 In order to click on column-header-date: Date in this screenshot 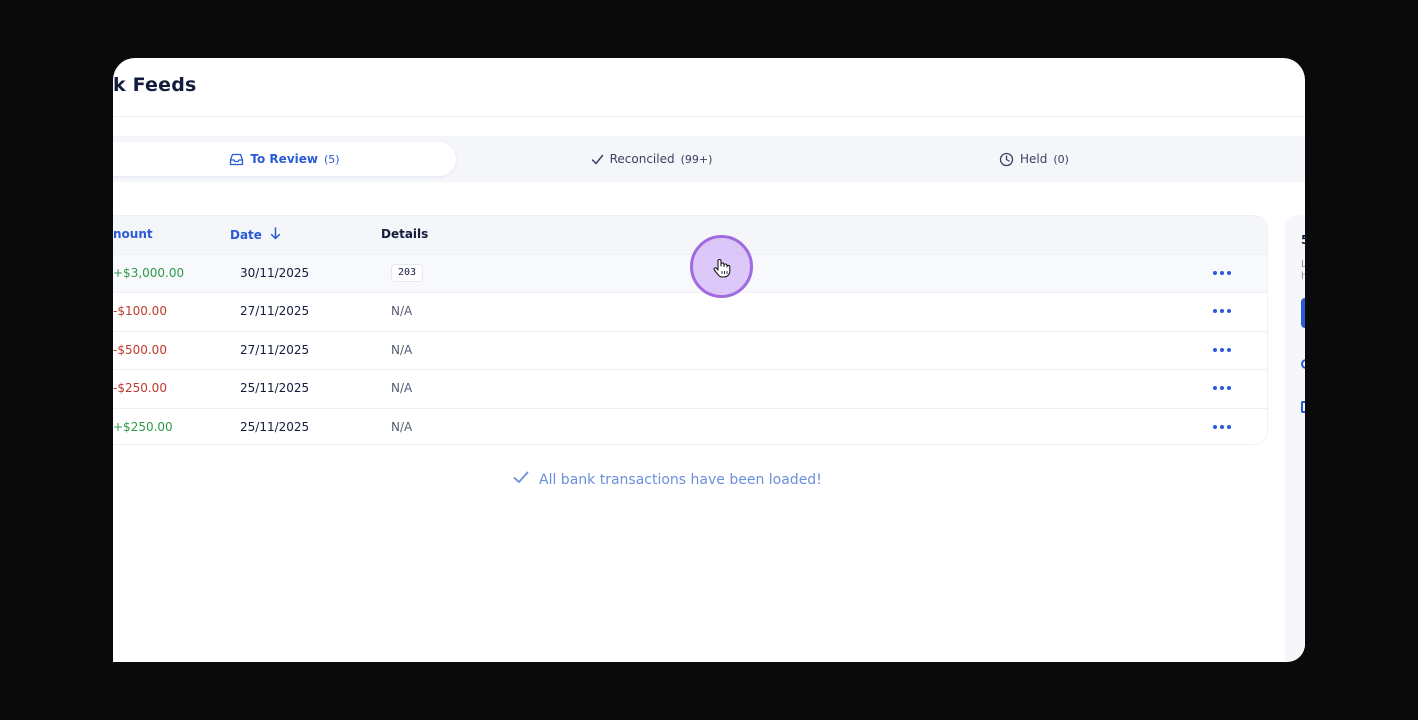, I will do `click(255, 235)`.